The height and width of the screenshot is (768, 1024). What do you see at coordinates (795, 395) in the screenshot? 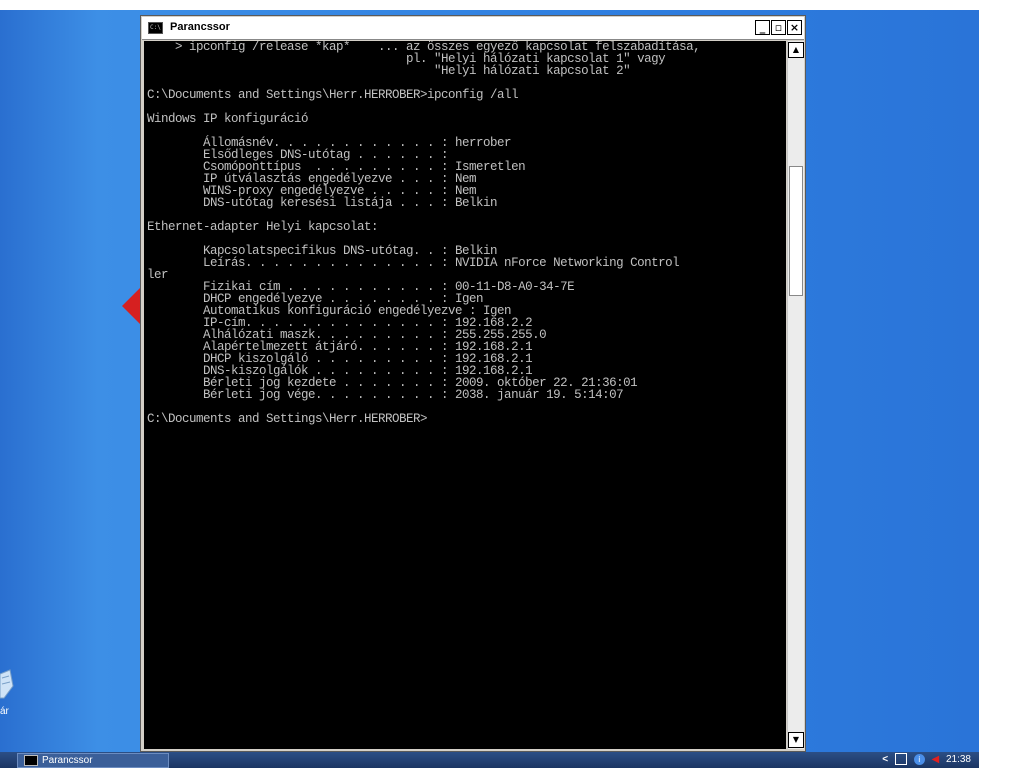
I see `vertical-scrollbar: ▲ ▼` at bounding box center [795, 395].